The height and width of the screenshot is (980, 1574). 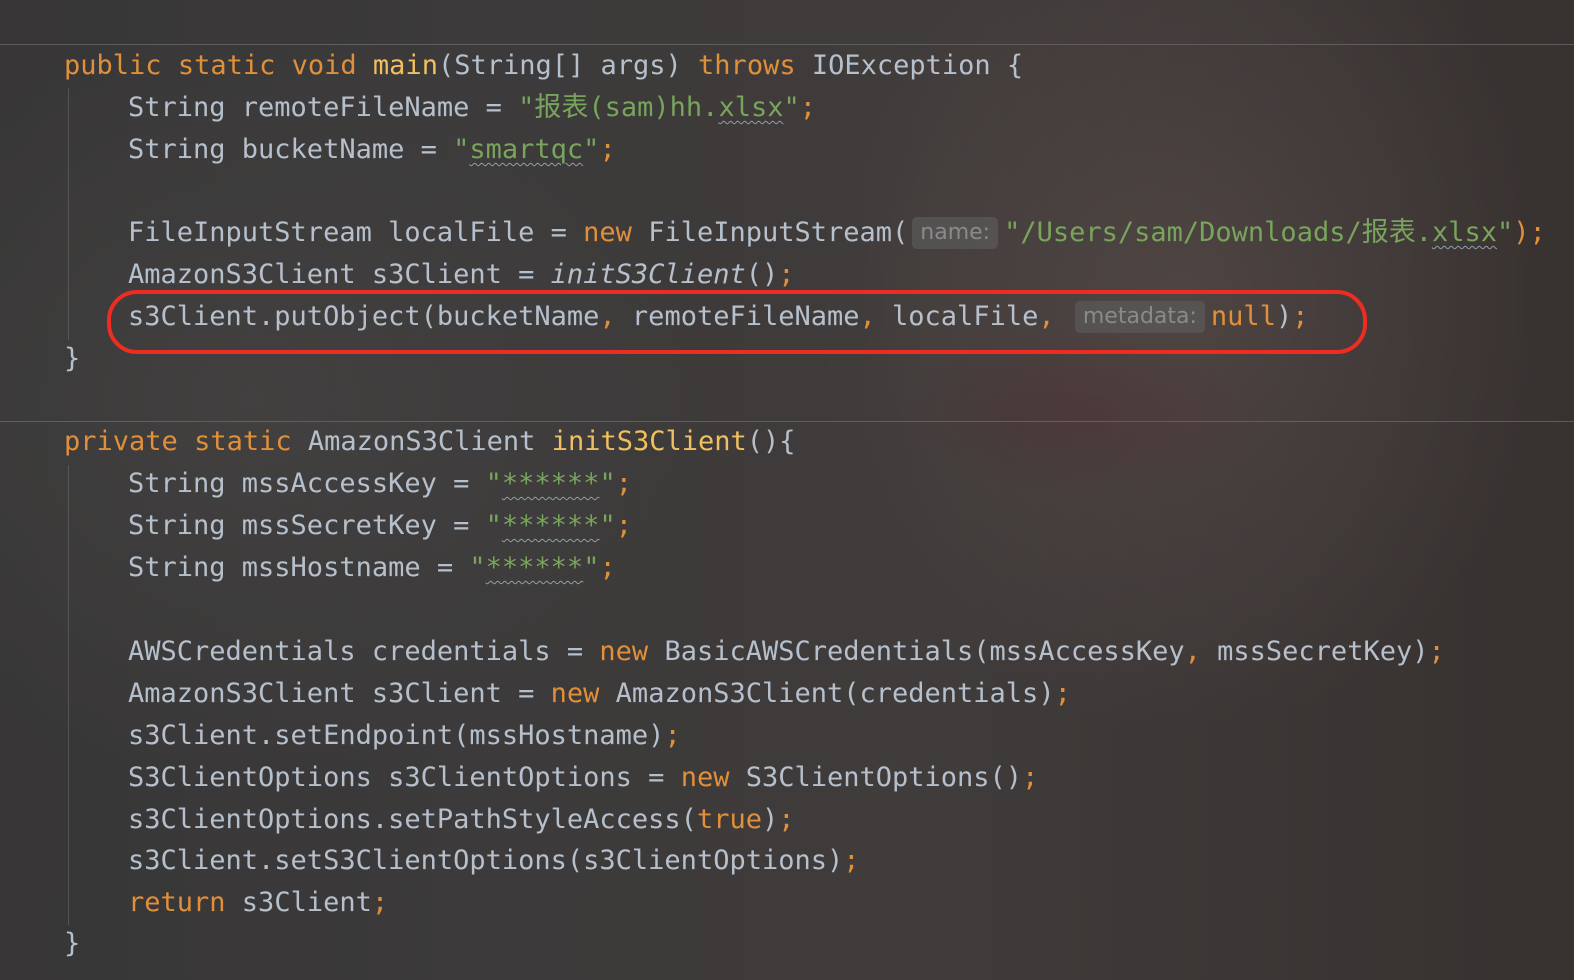 What do you see at coordinates (771, 441) in the screenshot?
I see `params: (){` at bounding box center [771, 441].